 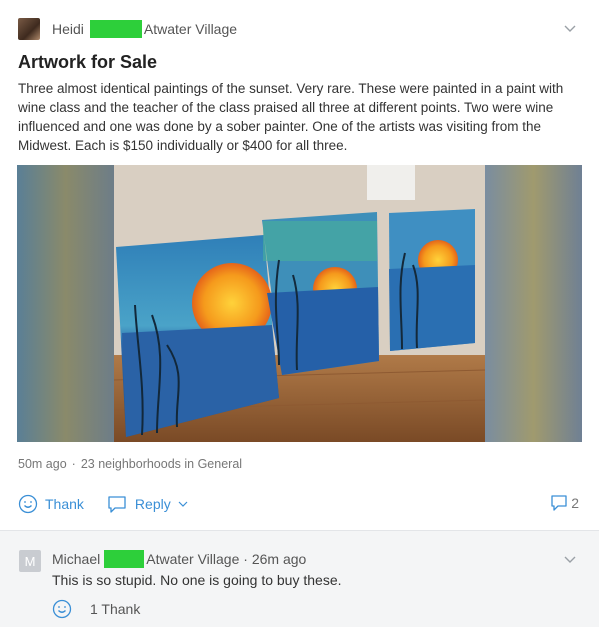 I want to click on post-meta: 50m ago · 23 neighborhoods in General, so click(x=130, y=464).